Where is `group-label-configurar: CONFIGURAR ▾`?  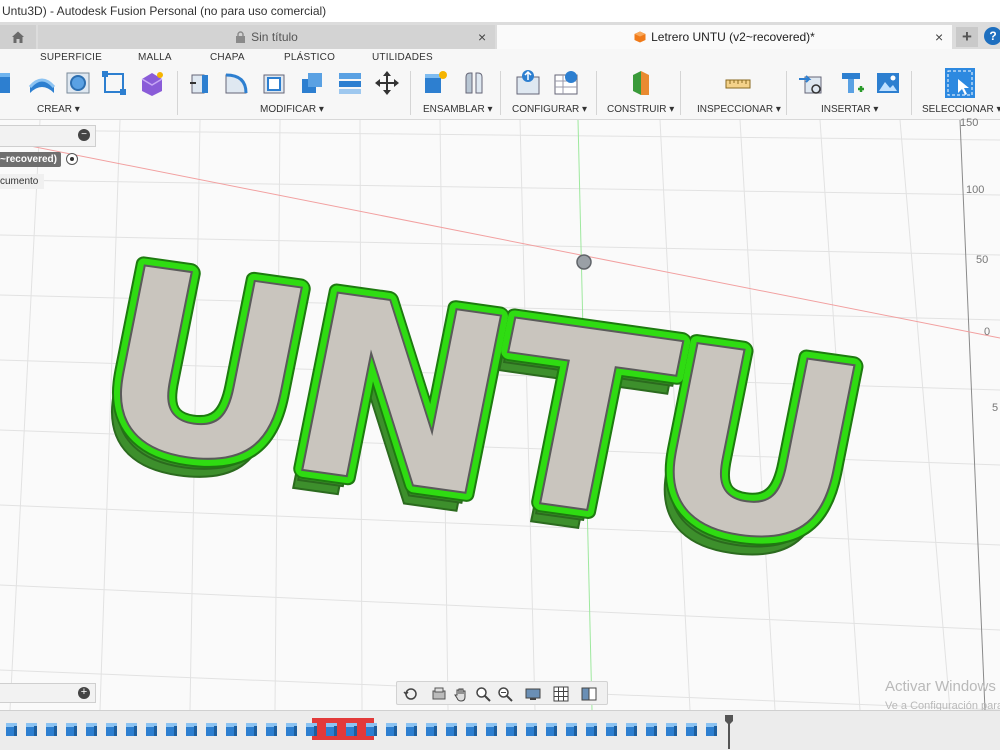 group-label-configurar: CONFIGURAR ▾ is located at coordinates (549, 109).